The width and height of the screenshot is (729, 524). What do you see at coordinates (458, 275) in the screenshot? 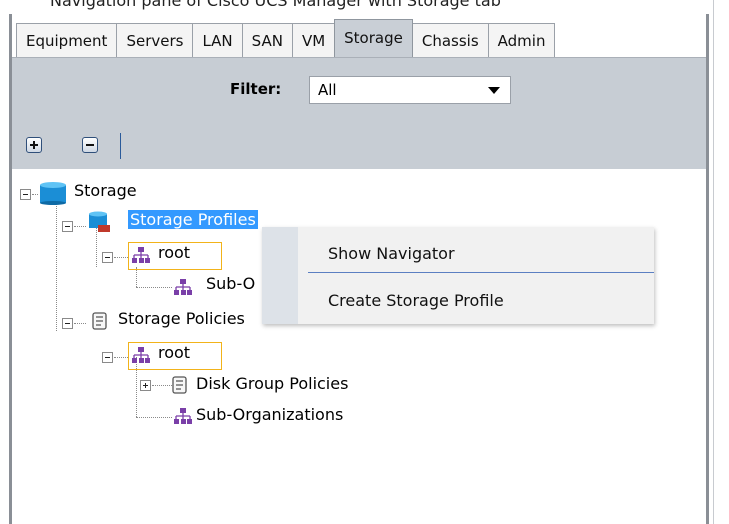
I see `context-menu: Show Navigator Create Storage Profile` at bounding box center [458, 275].